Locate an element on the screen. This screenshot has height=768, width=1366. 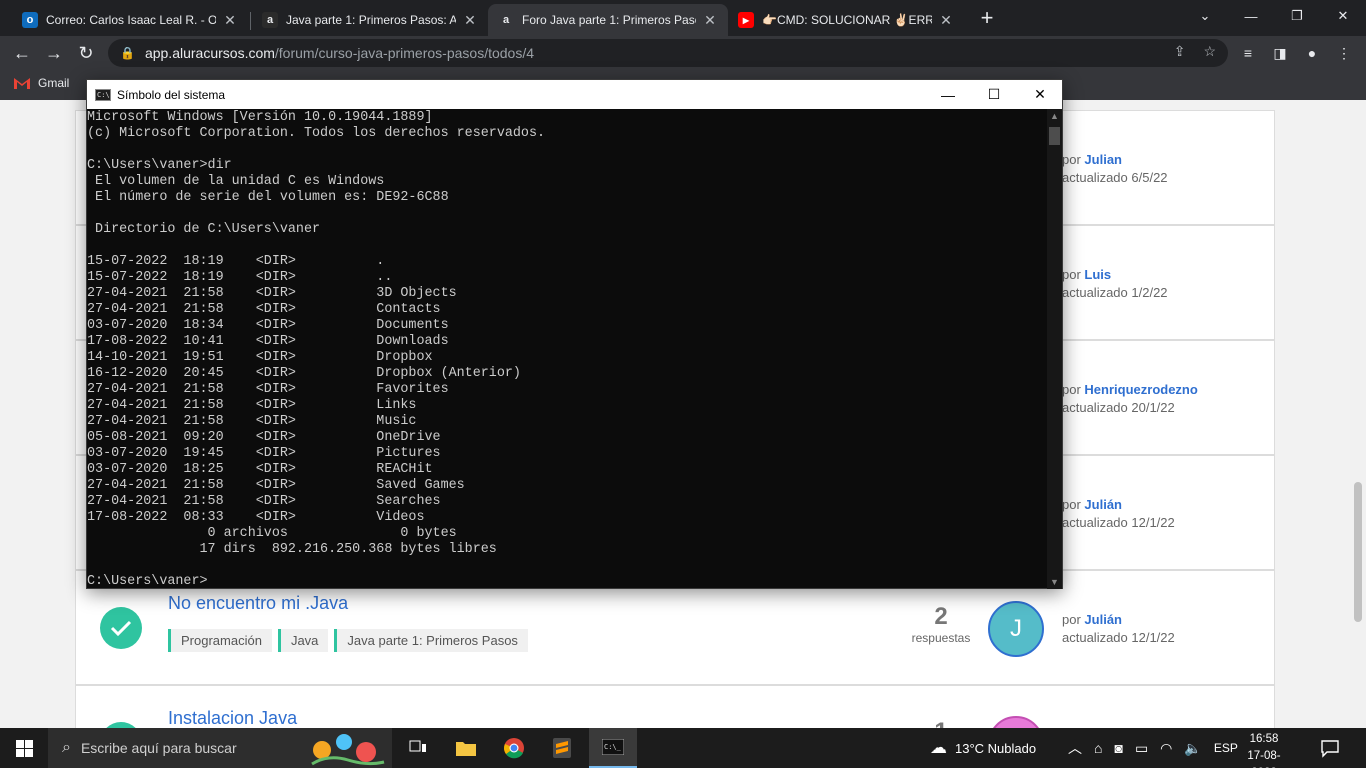
battery-icon: ▭ is located at coordinates (1141, 748).